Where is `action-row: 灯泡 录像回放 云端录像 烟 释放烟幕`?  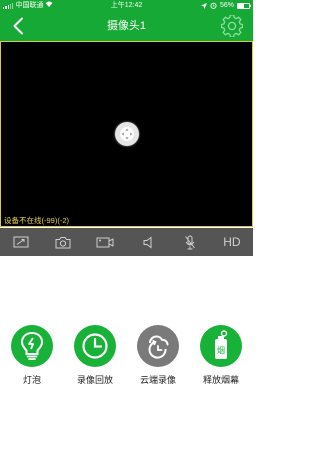 action-row: 灯泡 录像回放 云端录像 烟 释放烟幕 is located at coordinates (126, 355).